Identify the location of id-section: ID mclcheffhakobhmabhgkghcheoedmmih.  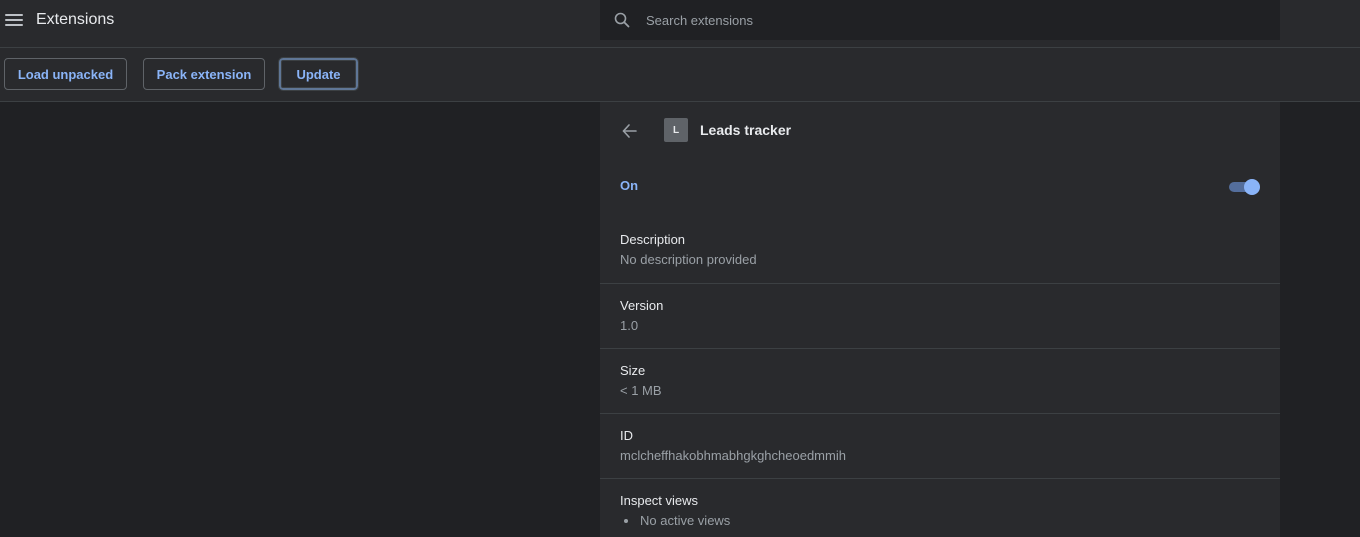
(940, 445).